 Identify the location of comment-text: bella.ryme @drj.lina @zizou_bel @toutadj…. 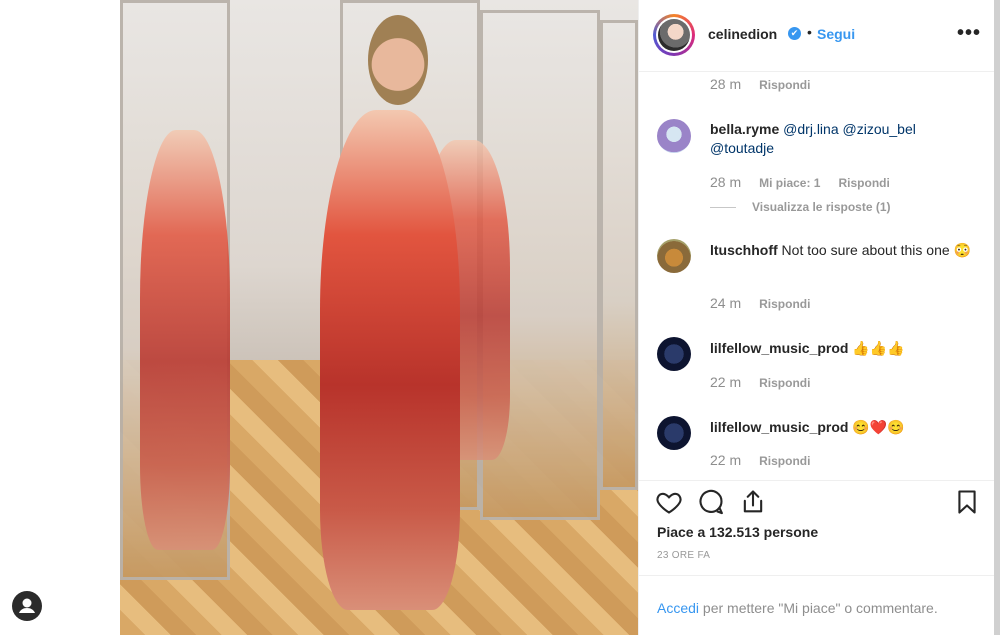
(845, 139).